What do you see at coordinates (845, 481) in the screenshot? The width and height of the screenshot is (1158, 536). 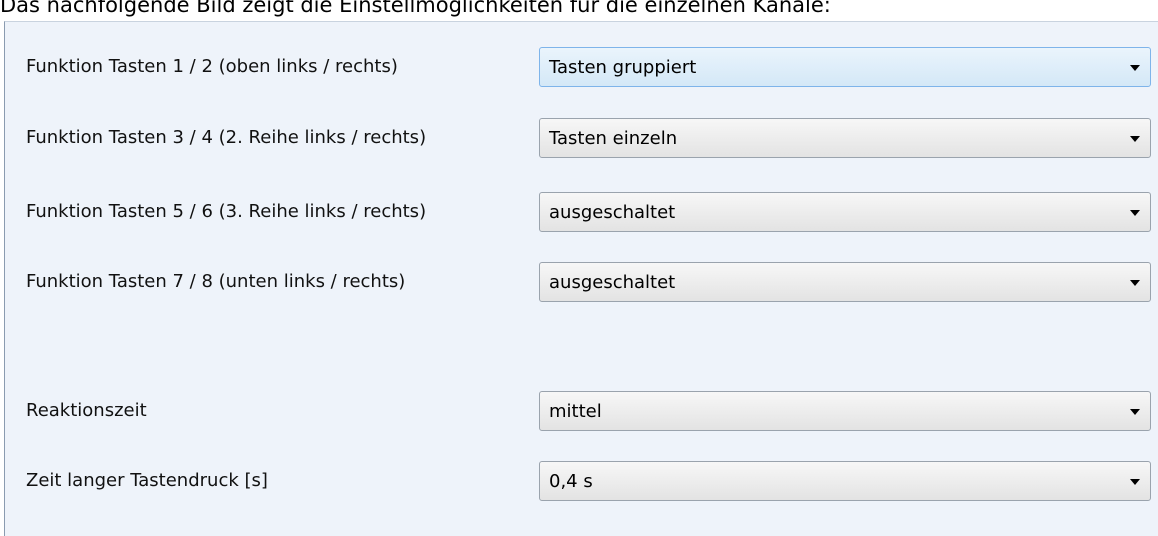 I see `dropdown-zeit-langer-tastendruck: 0,4 s` at bounding box center [845, 481].